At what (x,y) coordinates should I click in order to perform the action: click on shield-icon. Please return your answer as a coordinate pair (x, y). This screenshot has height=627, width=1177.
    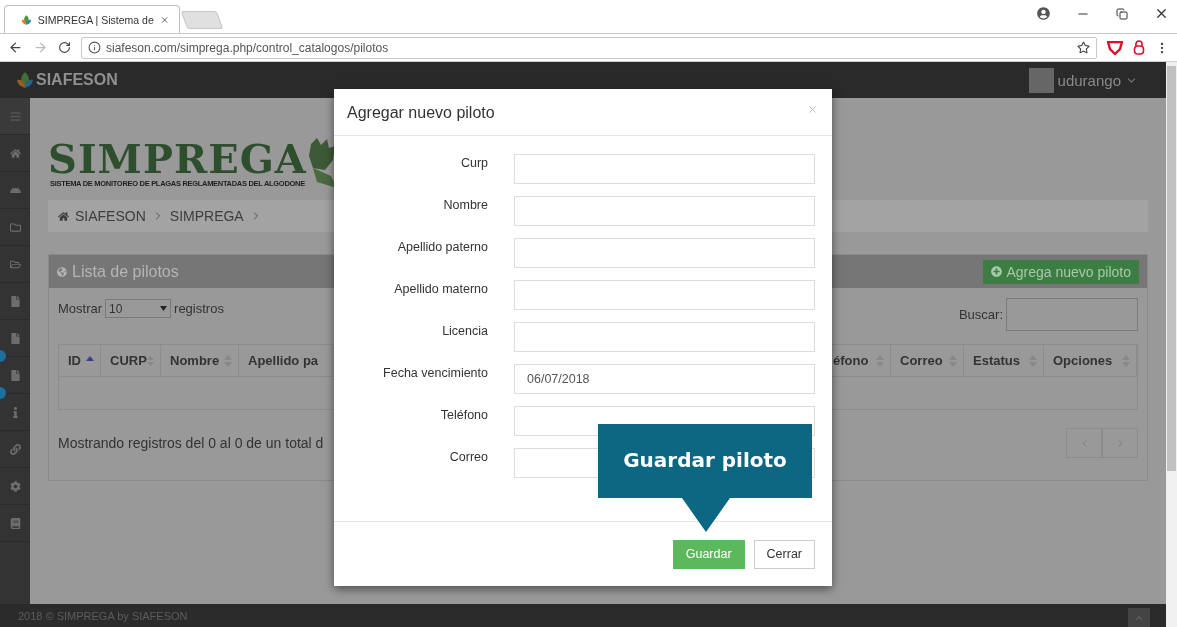
    Looking at the image, I should click on (1115, 47).